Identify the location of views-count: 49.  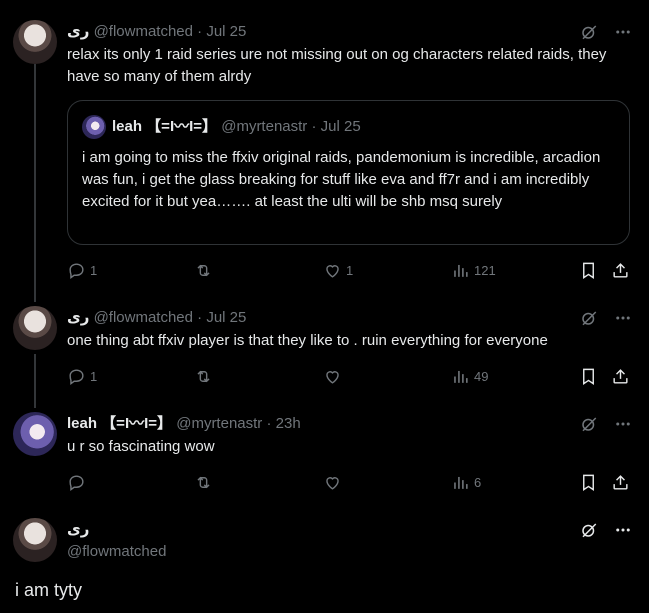
(481, 376).